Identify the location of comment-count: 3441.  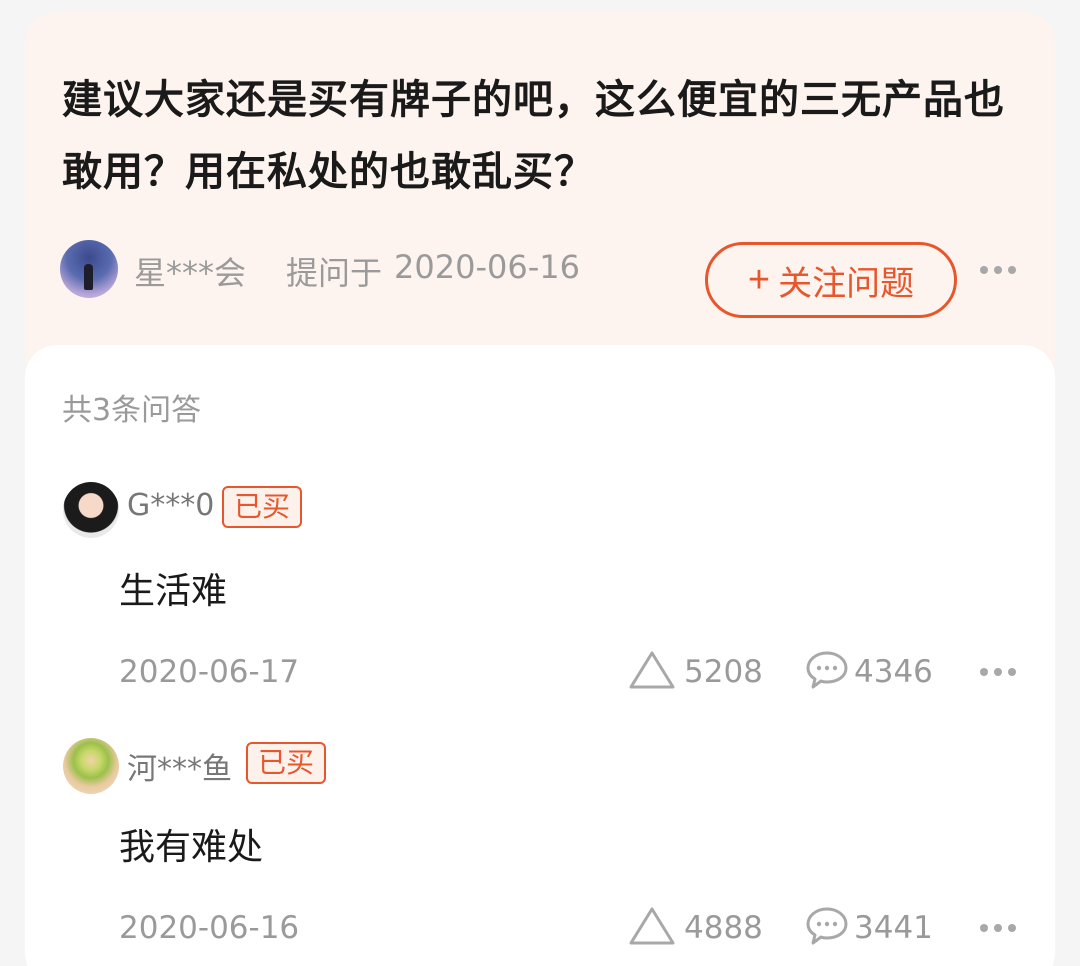
(893, 928).